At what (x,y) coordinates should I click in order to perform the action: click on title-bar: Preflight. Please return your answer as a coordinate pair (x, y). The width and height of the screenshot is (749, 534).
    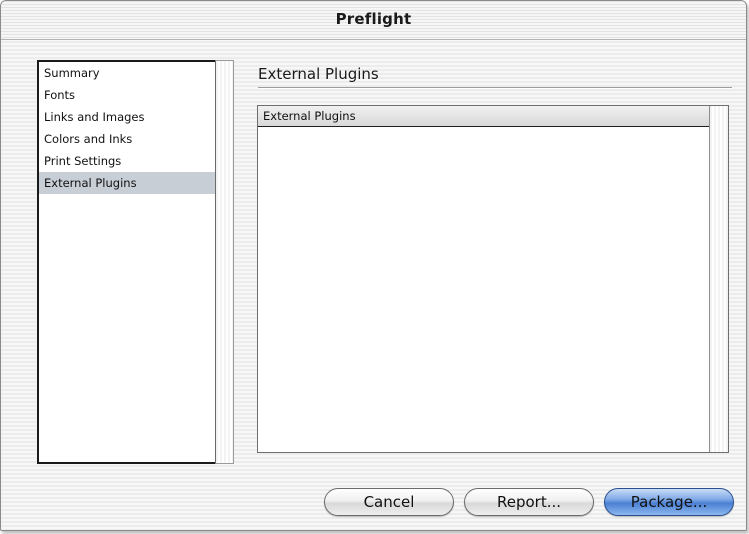
    Looking at the image, I should click on (373, 20).